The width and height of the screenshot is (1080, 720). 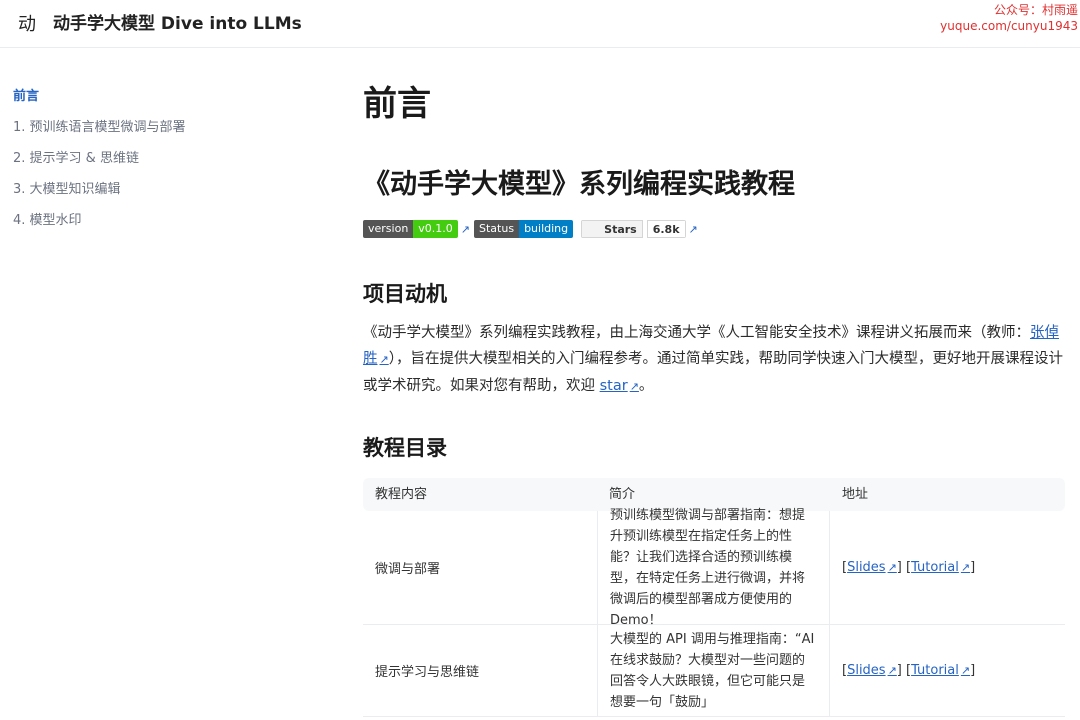 What do you see at coordinates (388, 229) in the screenshot?
I see `version-badge-label: version` at bounding box center [388, 229].